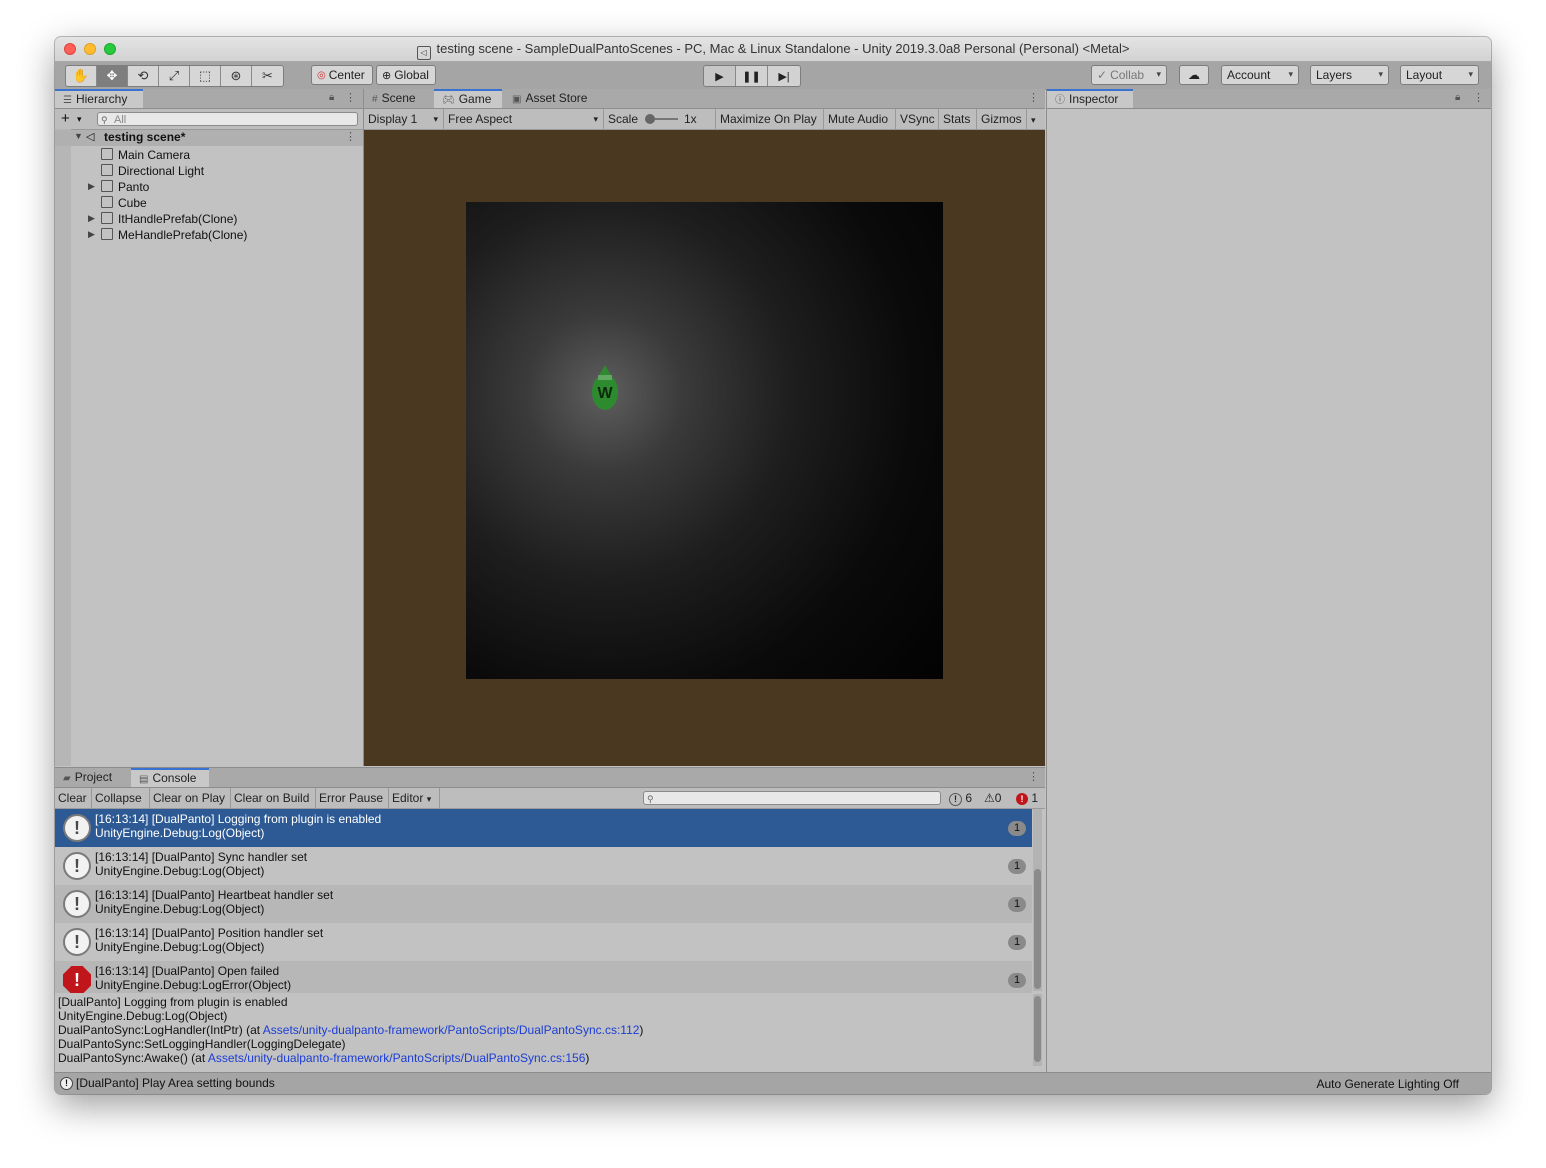  I want to click on status-message: [DualPanto] Play Area setting bounds, so click(175, 1083).